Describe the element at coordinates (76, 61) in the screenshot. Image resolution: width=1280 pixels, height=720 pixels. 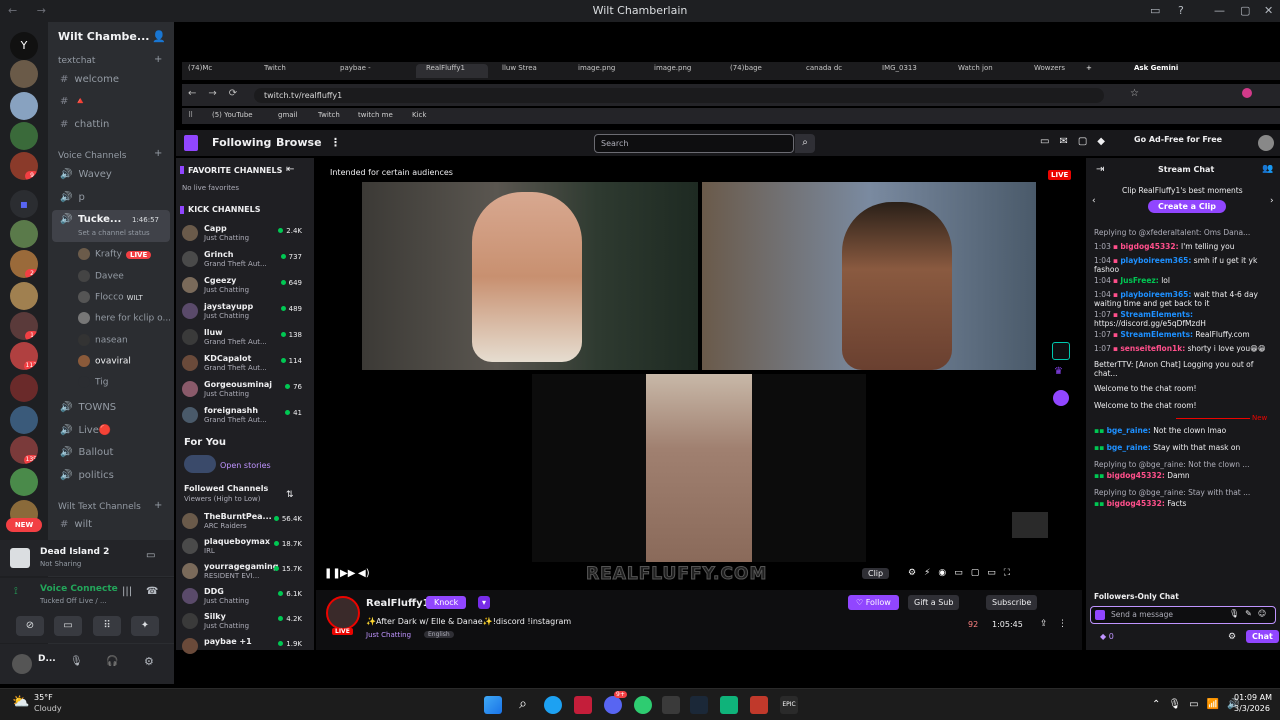
I see `category-textchat: textchat` at that location.